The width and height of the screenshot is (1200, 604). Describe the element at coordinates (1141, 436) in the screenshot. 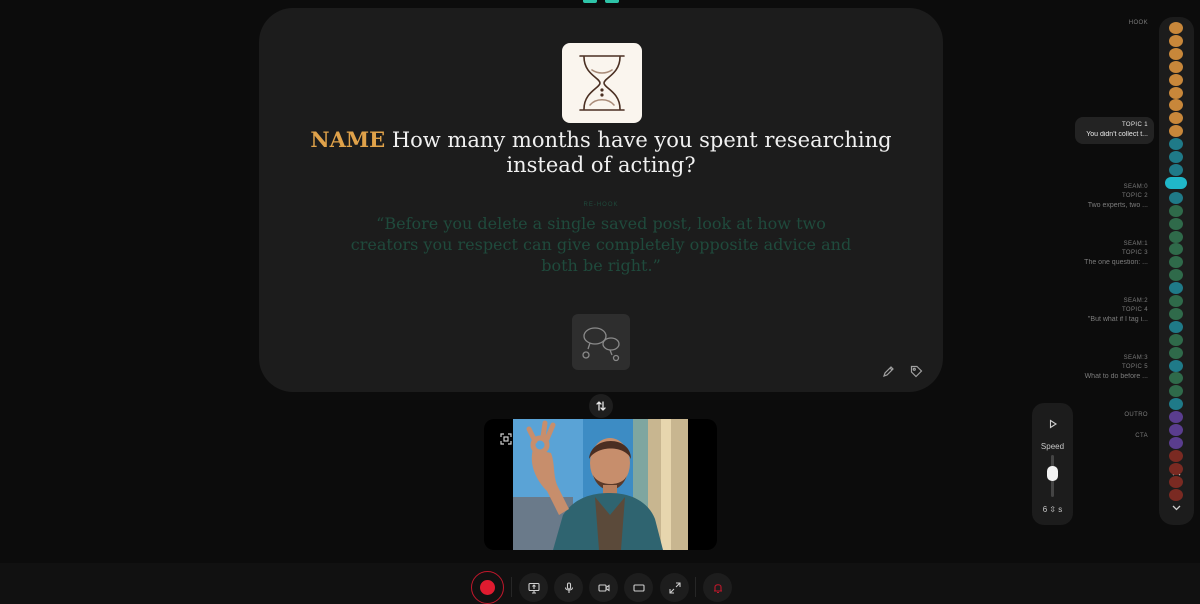

I see `outline-cta: CTA` at that location.